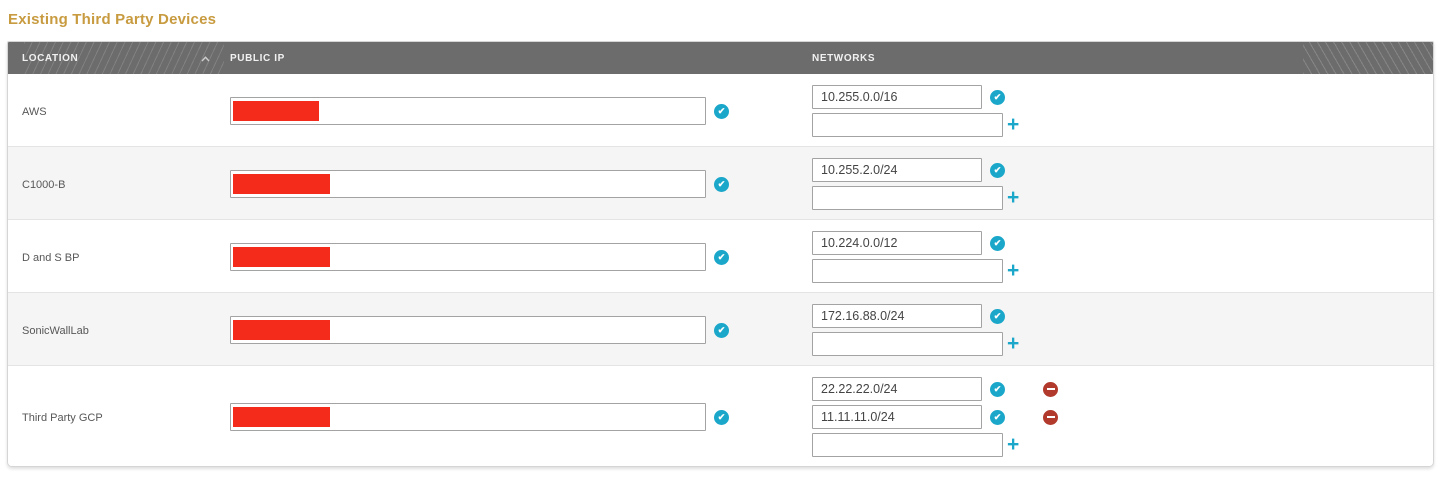 This screenshot has width=1447, height=477. I want to click on column-header-networks-label: NETWORKS, so click(844, 58).